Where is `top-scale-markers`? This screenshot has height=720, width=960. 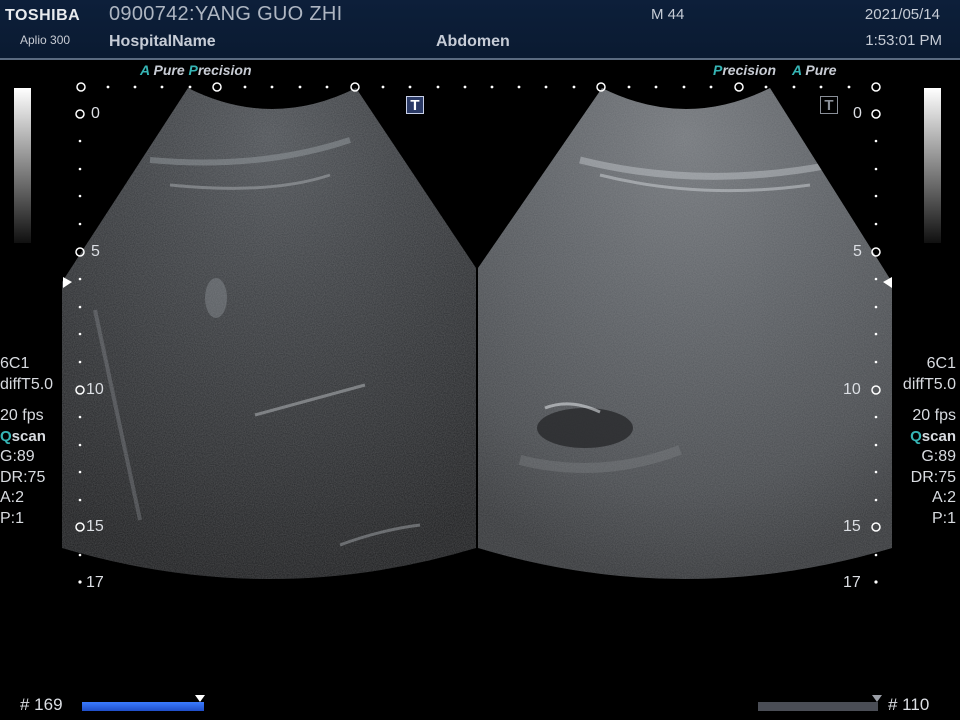 top-scale-markers is located at coordinates (478, 87).